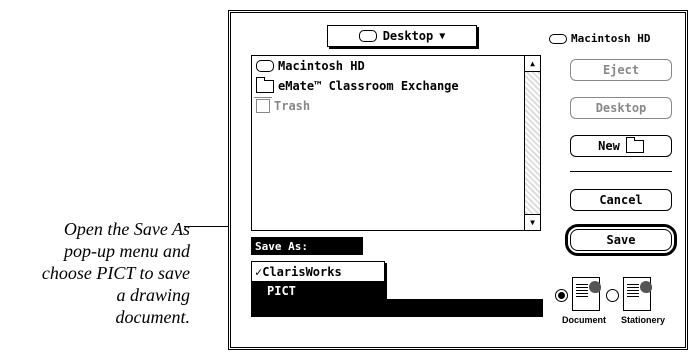  I want to click on new-folder-button: New, so click(621, 146).